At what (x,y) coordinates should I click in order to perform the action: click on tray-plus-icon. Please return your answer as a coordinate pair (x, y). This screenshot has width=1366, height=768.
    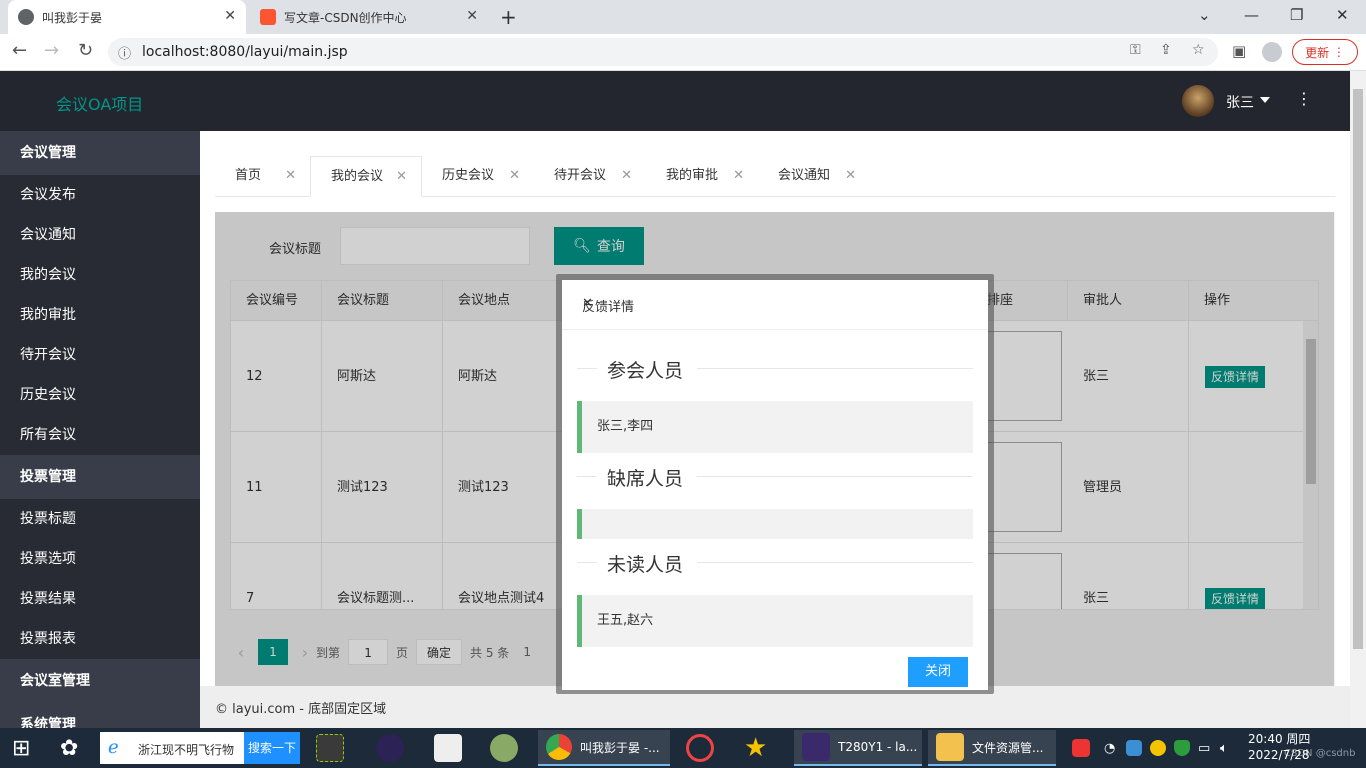
    Looking at the image, I should click on (1158, 748).